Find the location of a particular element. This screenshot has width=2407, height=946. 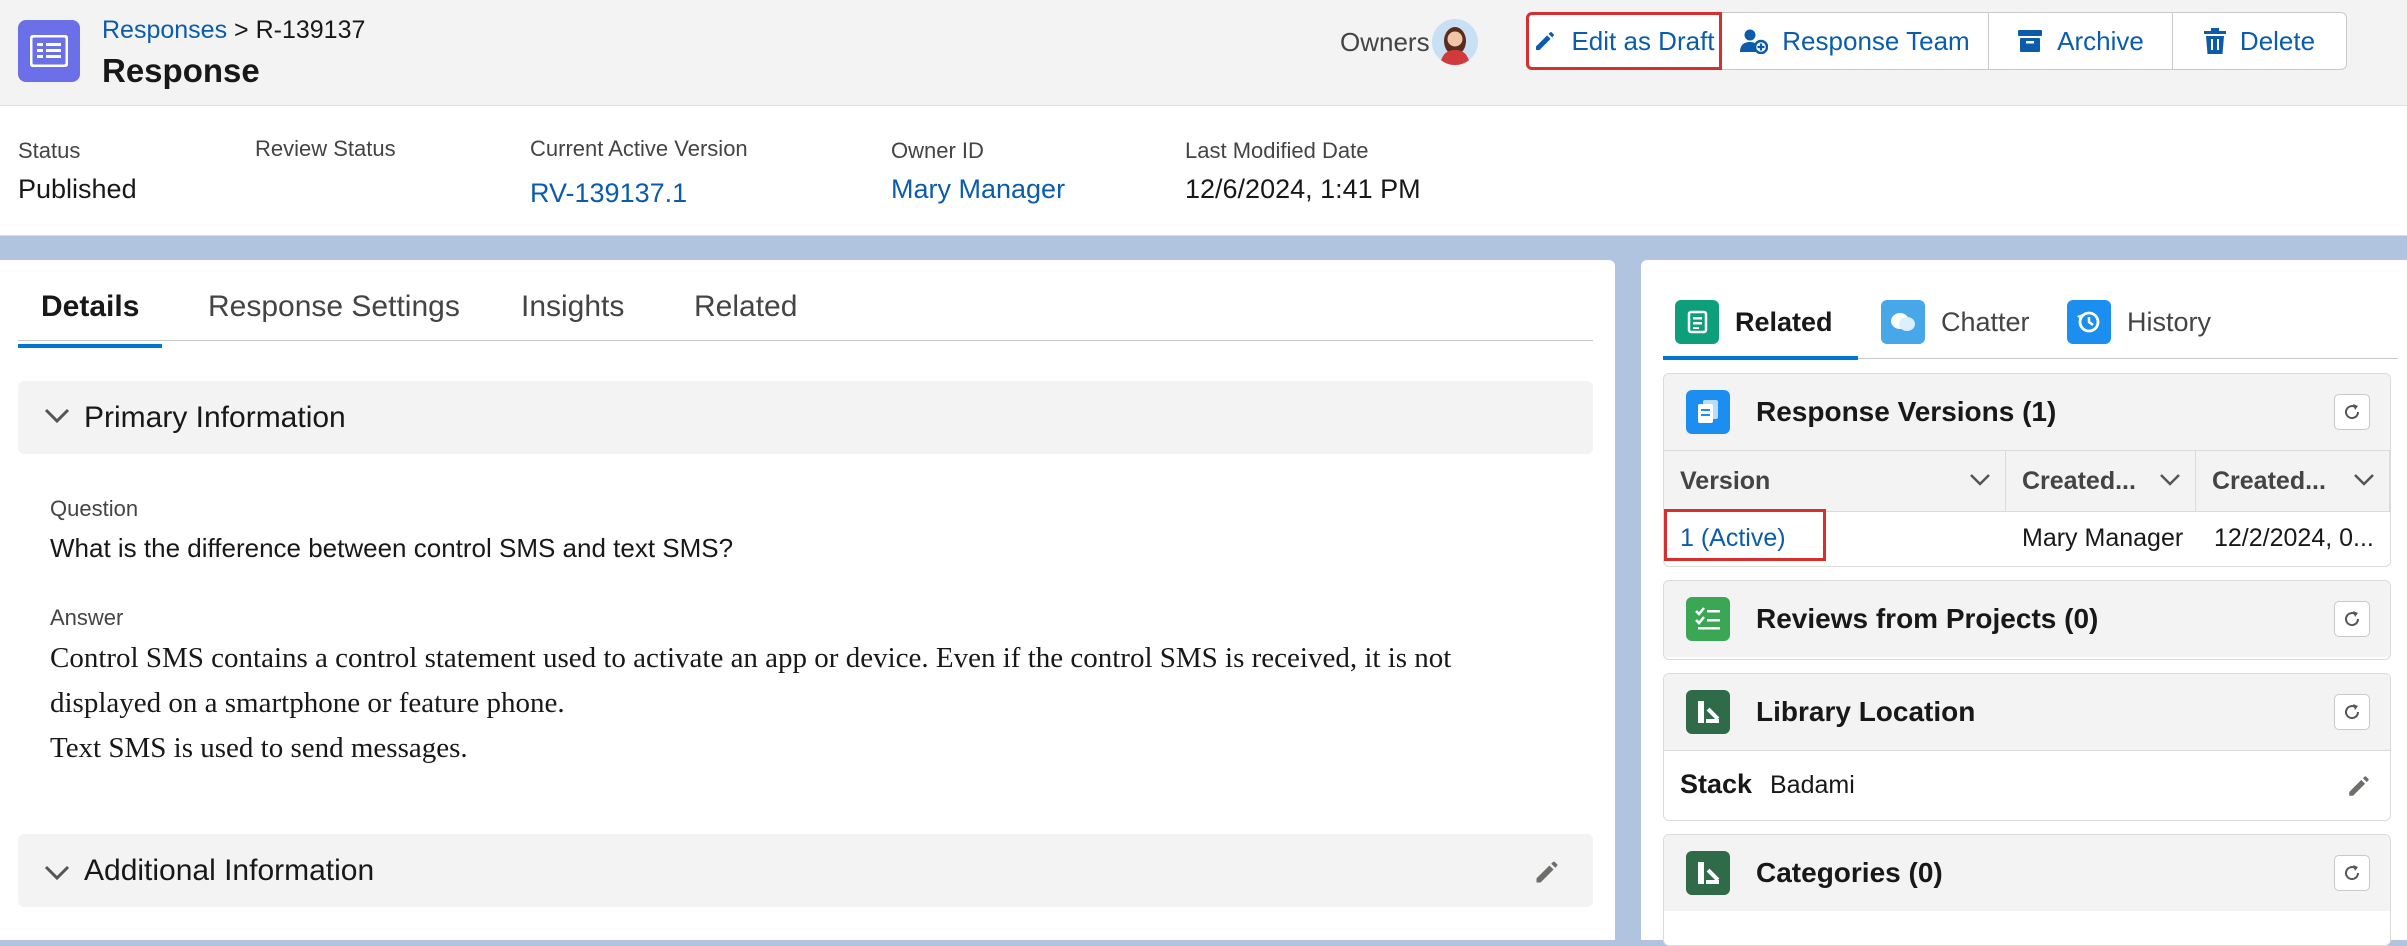

last-modified-field: Last Modified Date 12/6/2024, 1:41 PM is located at coordinates (1303, 171).